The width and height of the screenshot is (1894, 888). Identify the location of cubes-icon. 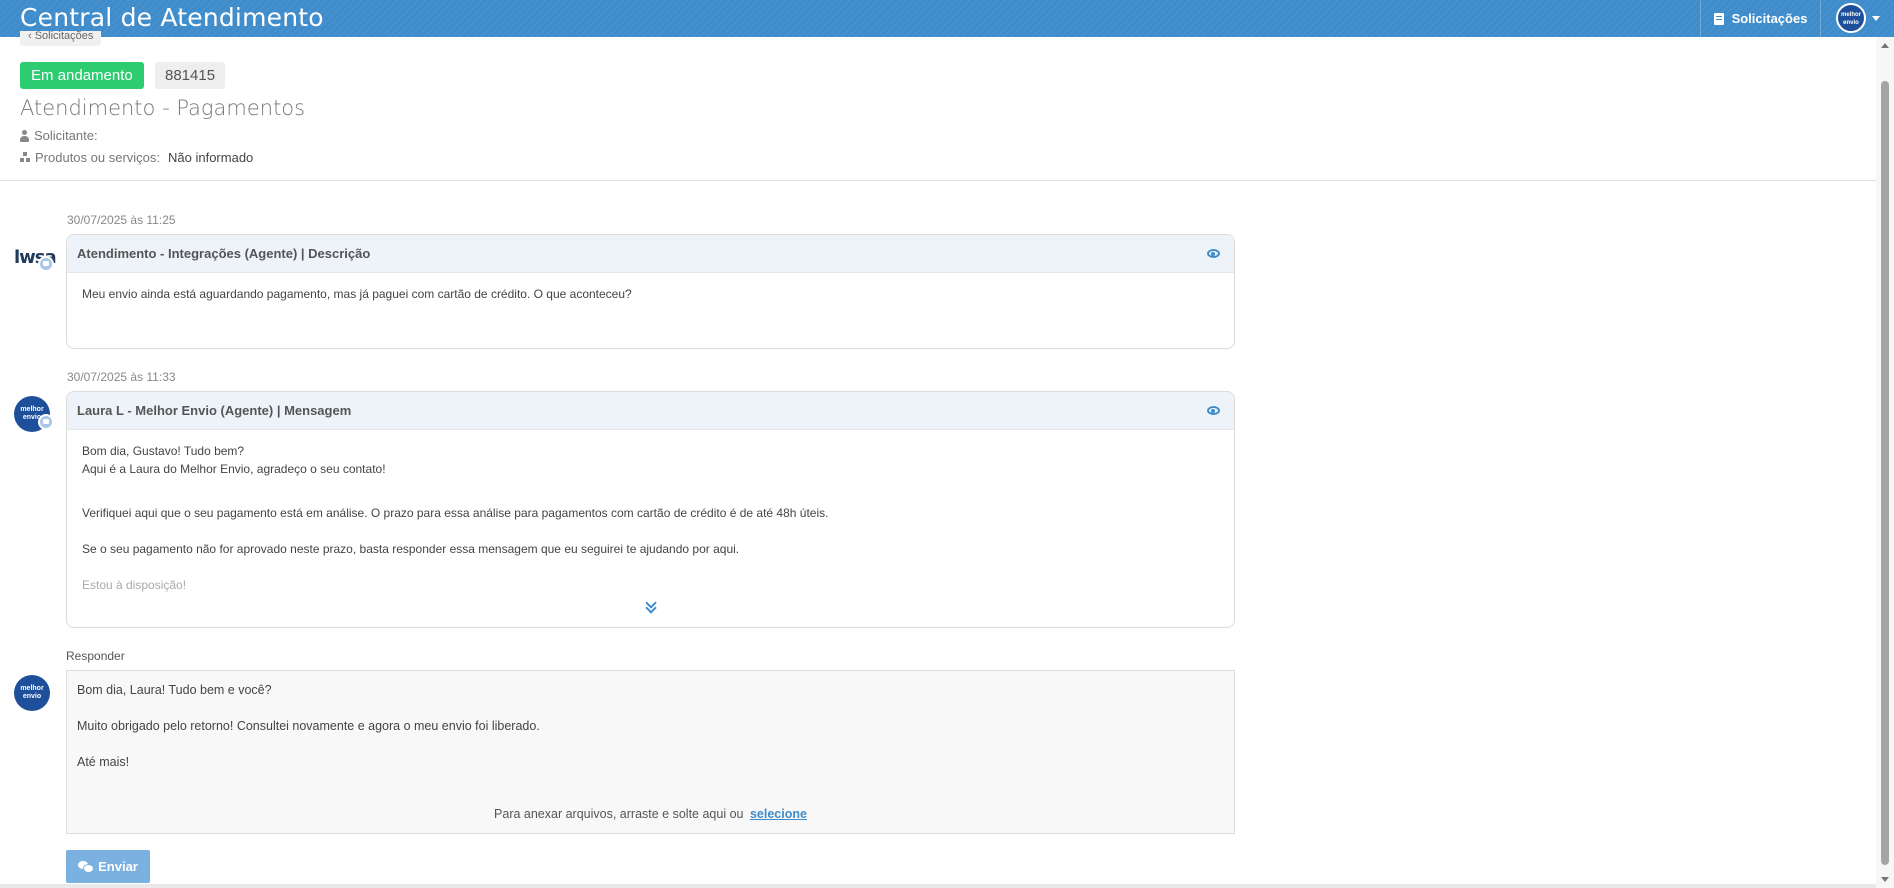
(25, 157).